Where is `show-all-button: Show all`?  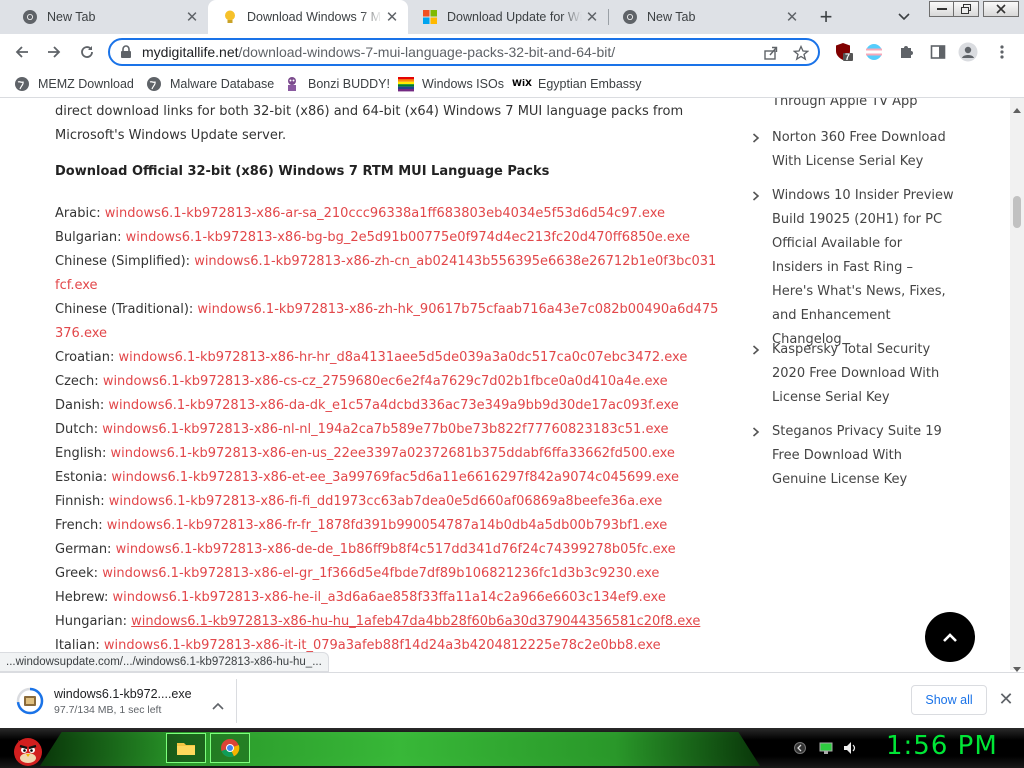
show-all-button: Show all is located at coordinates (949, 700).